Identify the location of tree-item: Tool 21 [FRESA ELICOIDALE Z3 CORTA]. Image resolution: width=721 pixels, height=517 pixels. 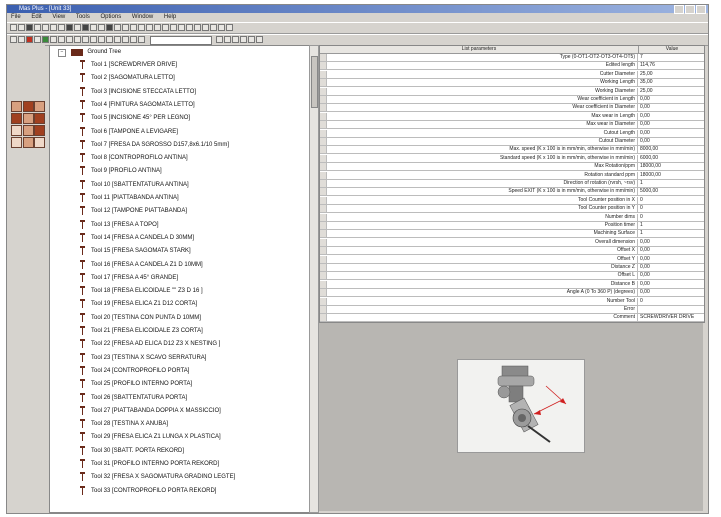
(141, 331).